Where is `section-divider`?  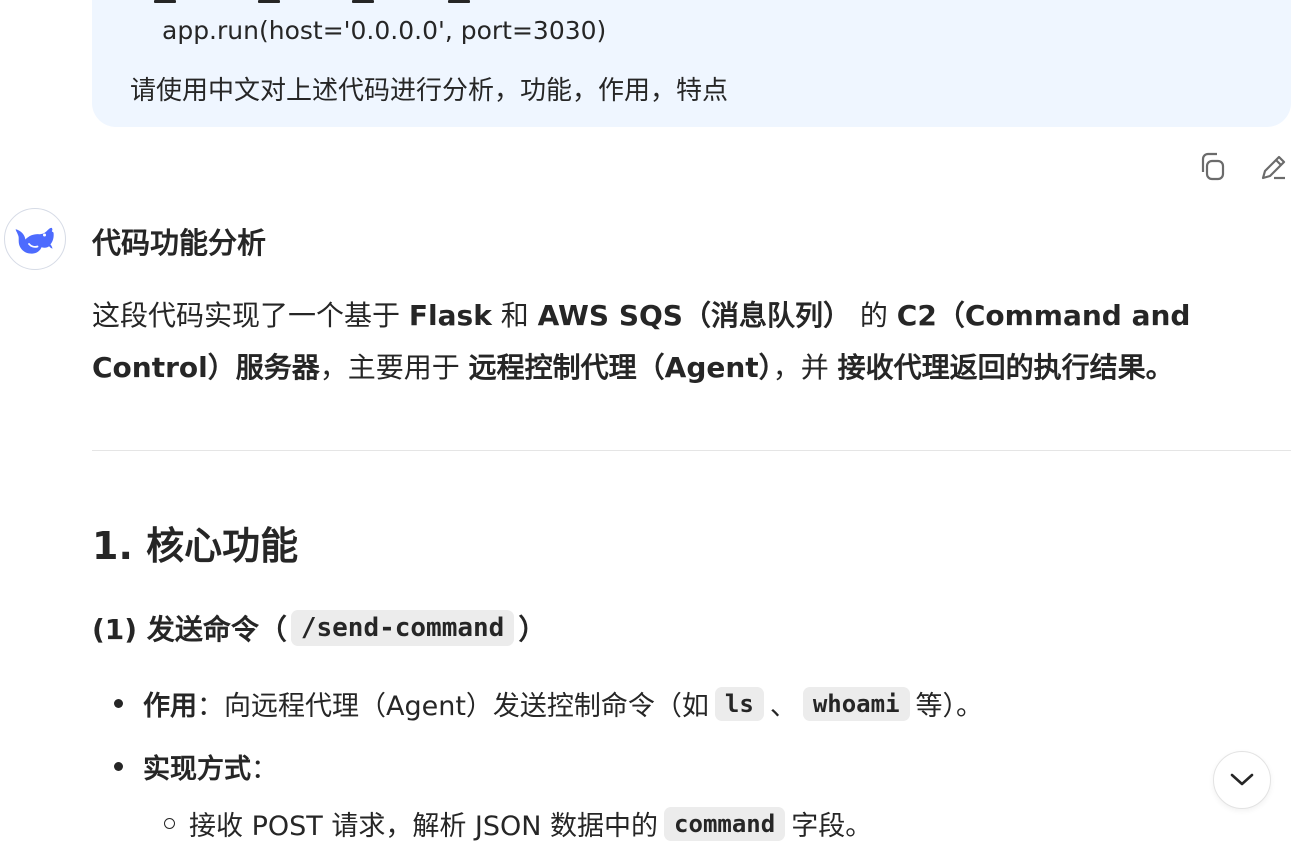 section-divider is located at coordinates (691, 450).